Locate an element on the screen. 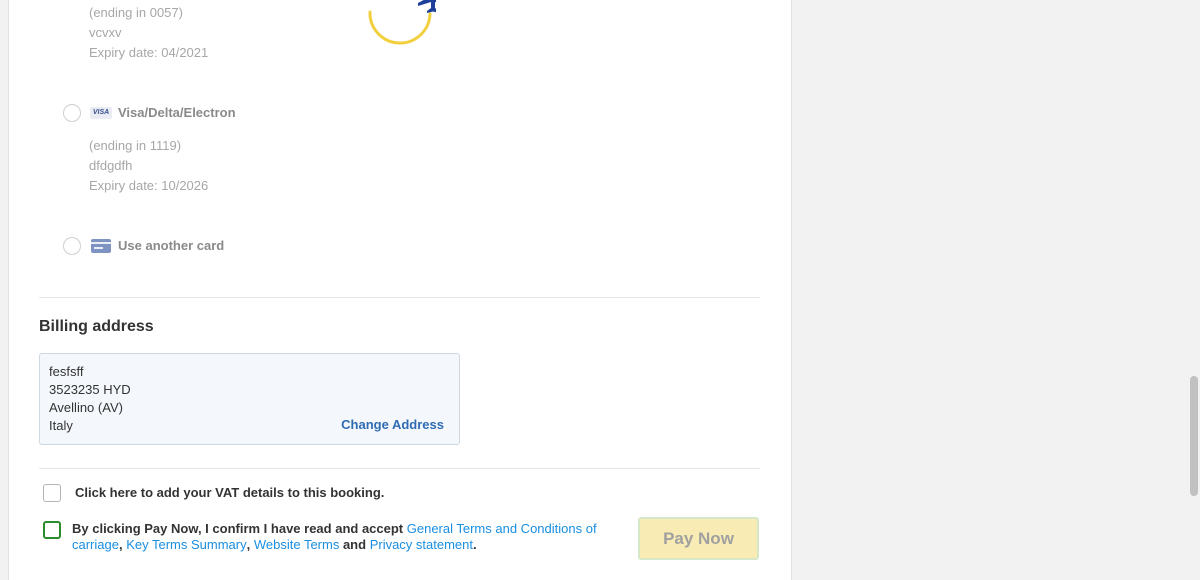  card-brand-label: Visa/Delta/Electron is located at coordinates (177, 112).